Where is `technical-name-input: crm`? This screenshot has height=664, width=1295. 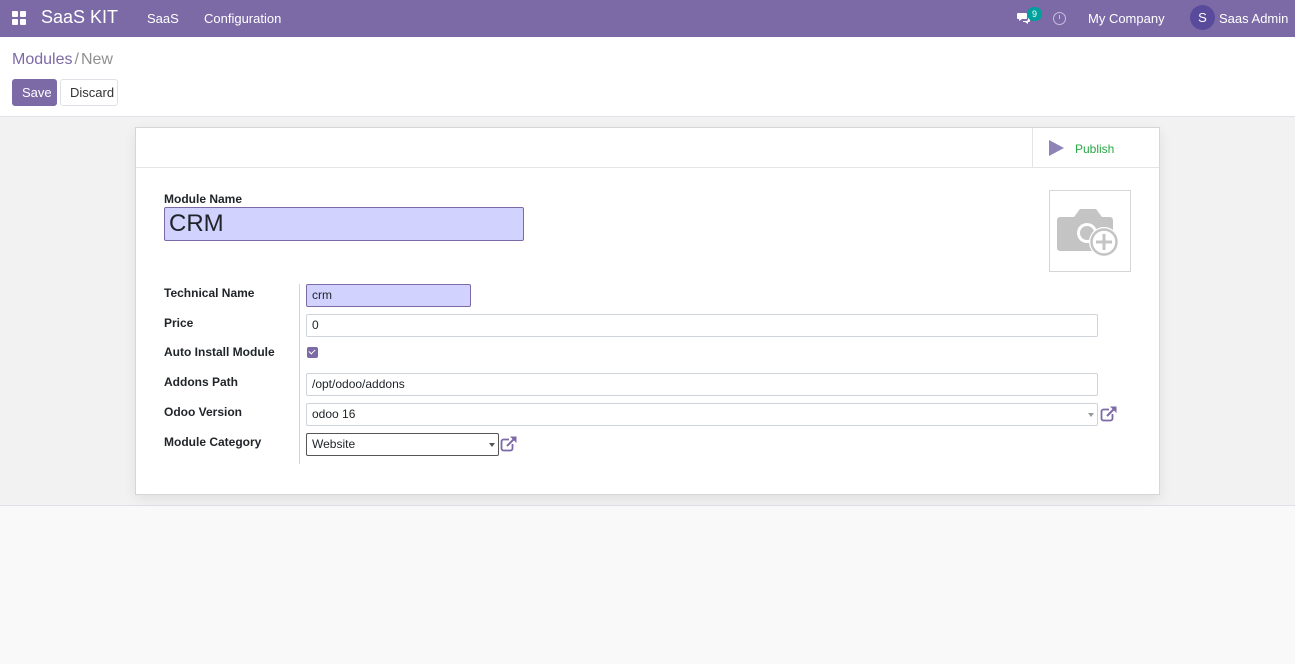
technical-name-input: crm is located at coordinates (388, 295).